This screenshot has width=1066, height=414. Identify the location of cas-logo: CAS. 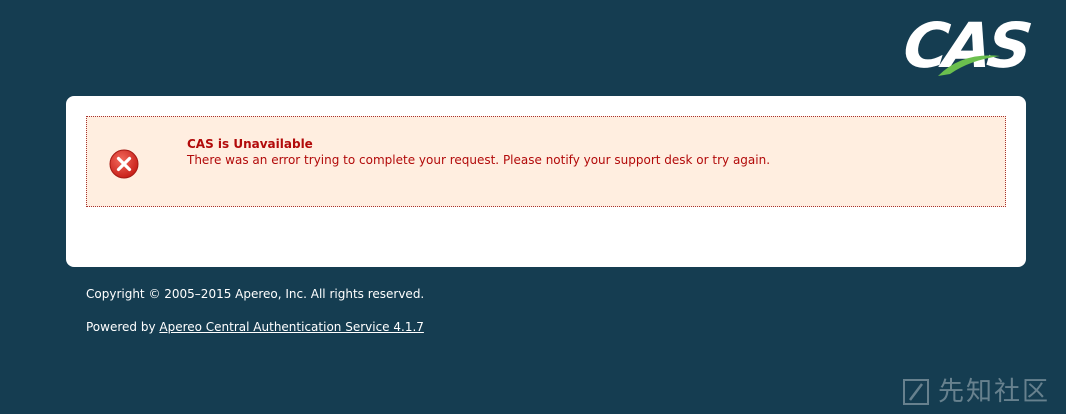
(965, 45).